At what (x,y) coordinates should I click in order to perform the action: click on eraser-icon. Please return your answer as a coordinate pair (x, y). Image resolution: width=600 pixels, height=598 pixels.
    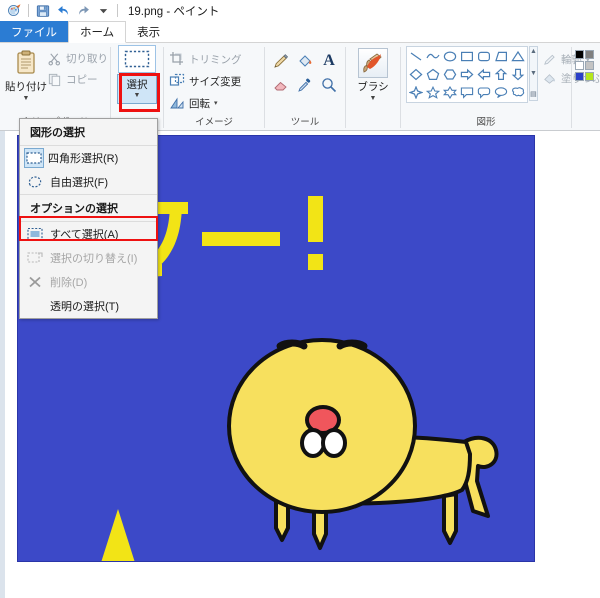
    Looking at the image, I should click on (280, 86).